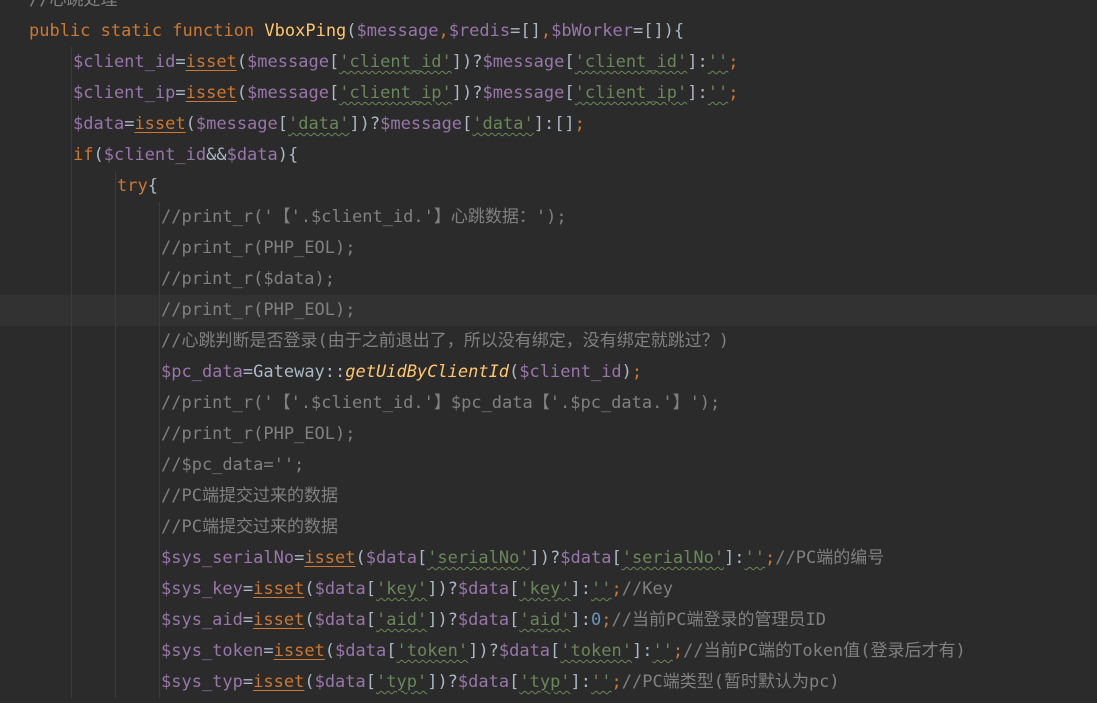 The image size is (1097, 703). What do you see at coordinates (592, 31) in the screenshot?
I see `code-token: $bWorker` at bounding box center [592, 31].